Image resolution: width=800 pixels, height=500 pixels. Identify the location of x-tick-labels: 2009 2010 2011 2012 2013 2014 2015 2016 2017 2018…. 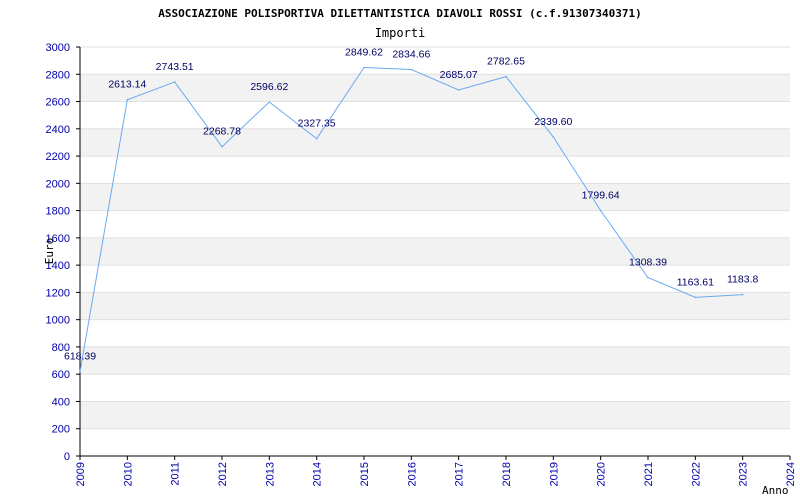
(436, 474).